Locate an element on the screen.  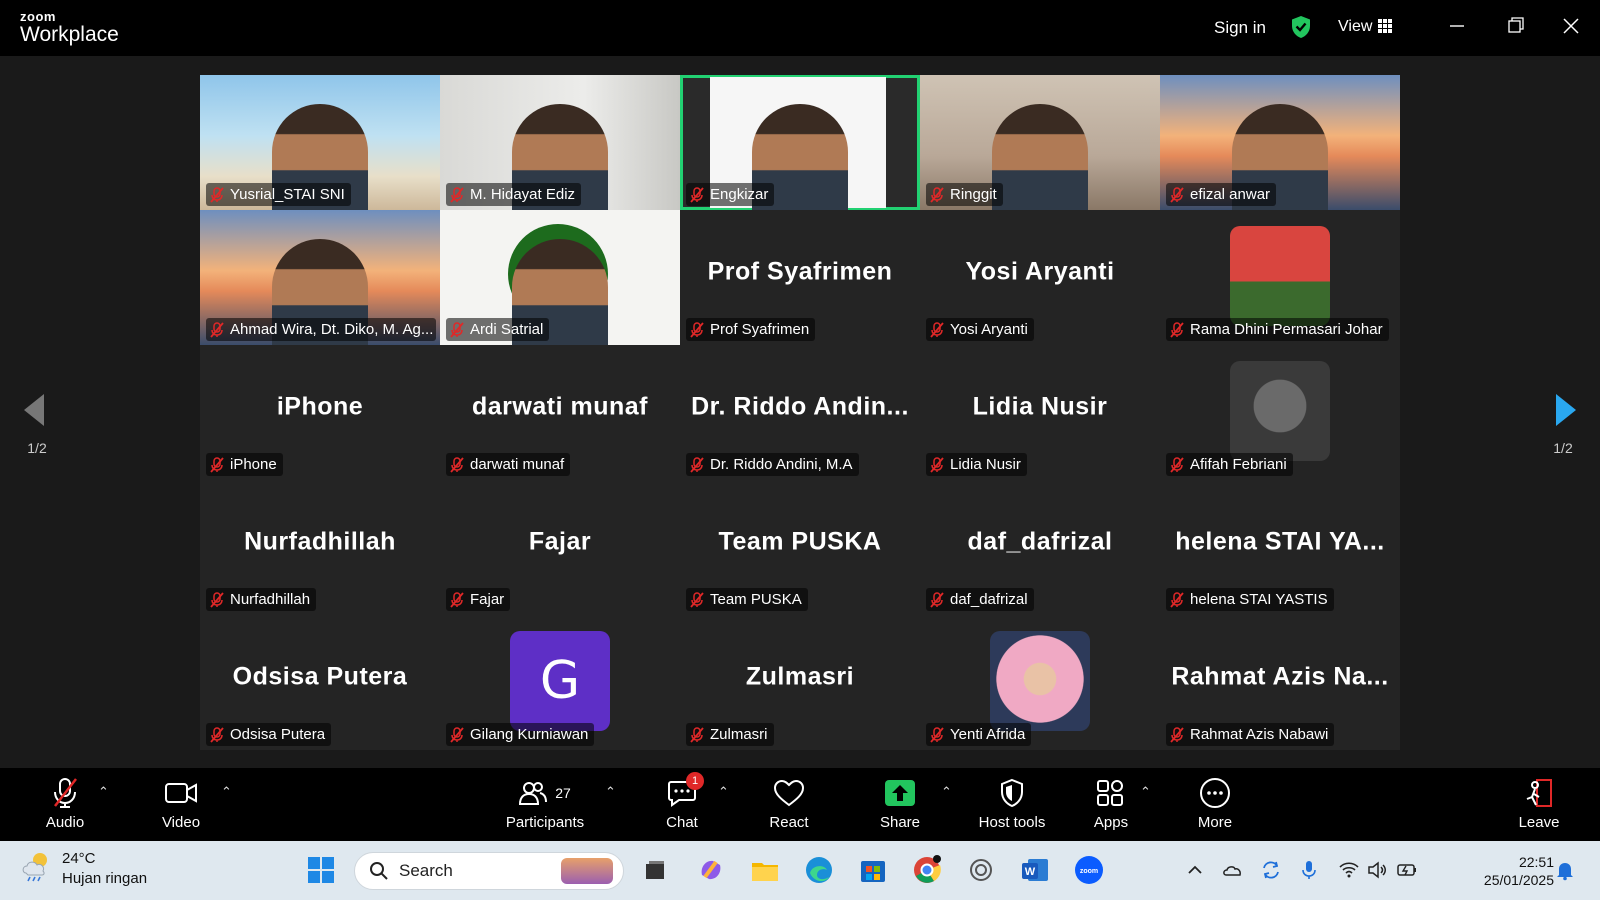
zoom-taskbar-icon: zoom is located at coordinates (1089, 870).